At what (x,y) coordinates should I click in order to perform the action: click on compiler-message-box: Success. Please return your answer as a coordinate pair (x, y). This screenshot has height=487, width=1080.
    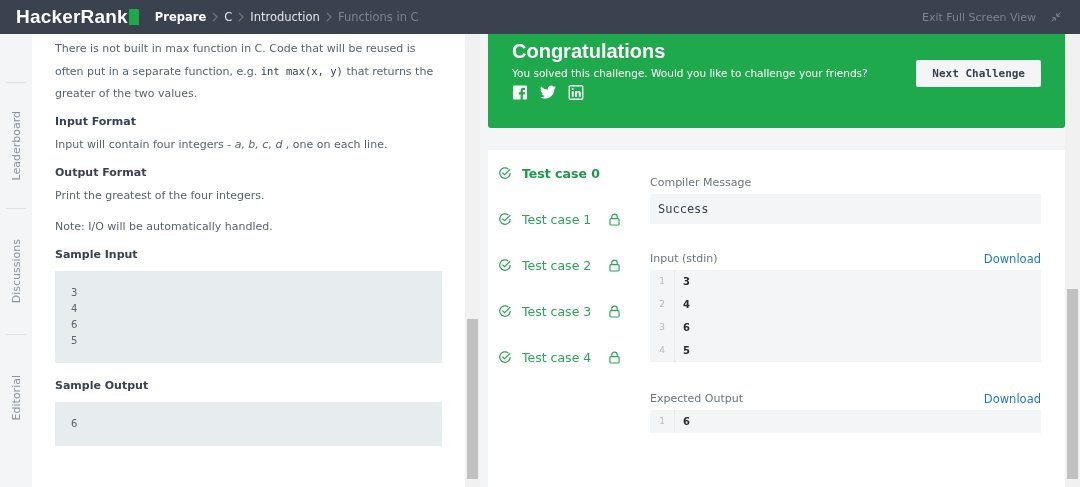
    Looking at the image, I should click on (845, 209).